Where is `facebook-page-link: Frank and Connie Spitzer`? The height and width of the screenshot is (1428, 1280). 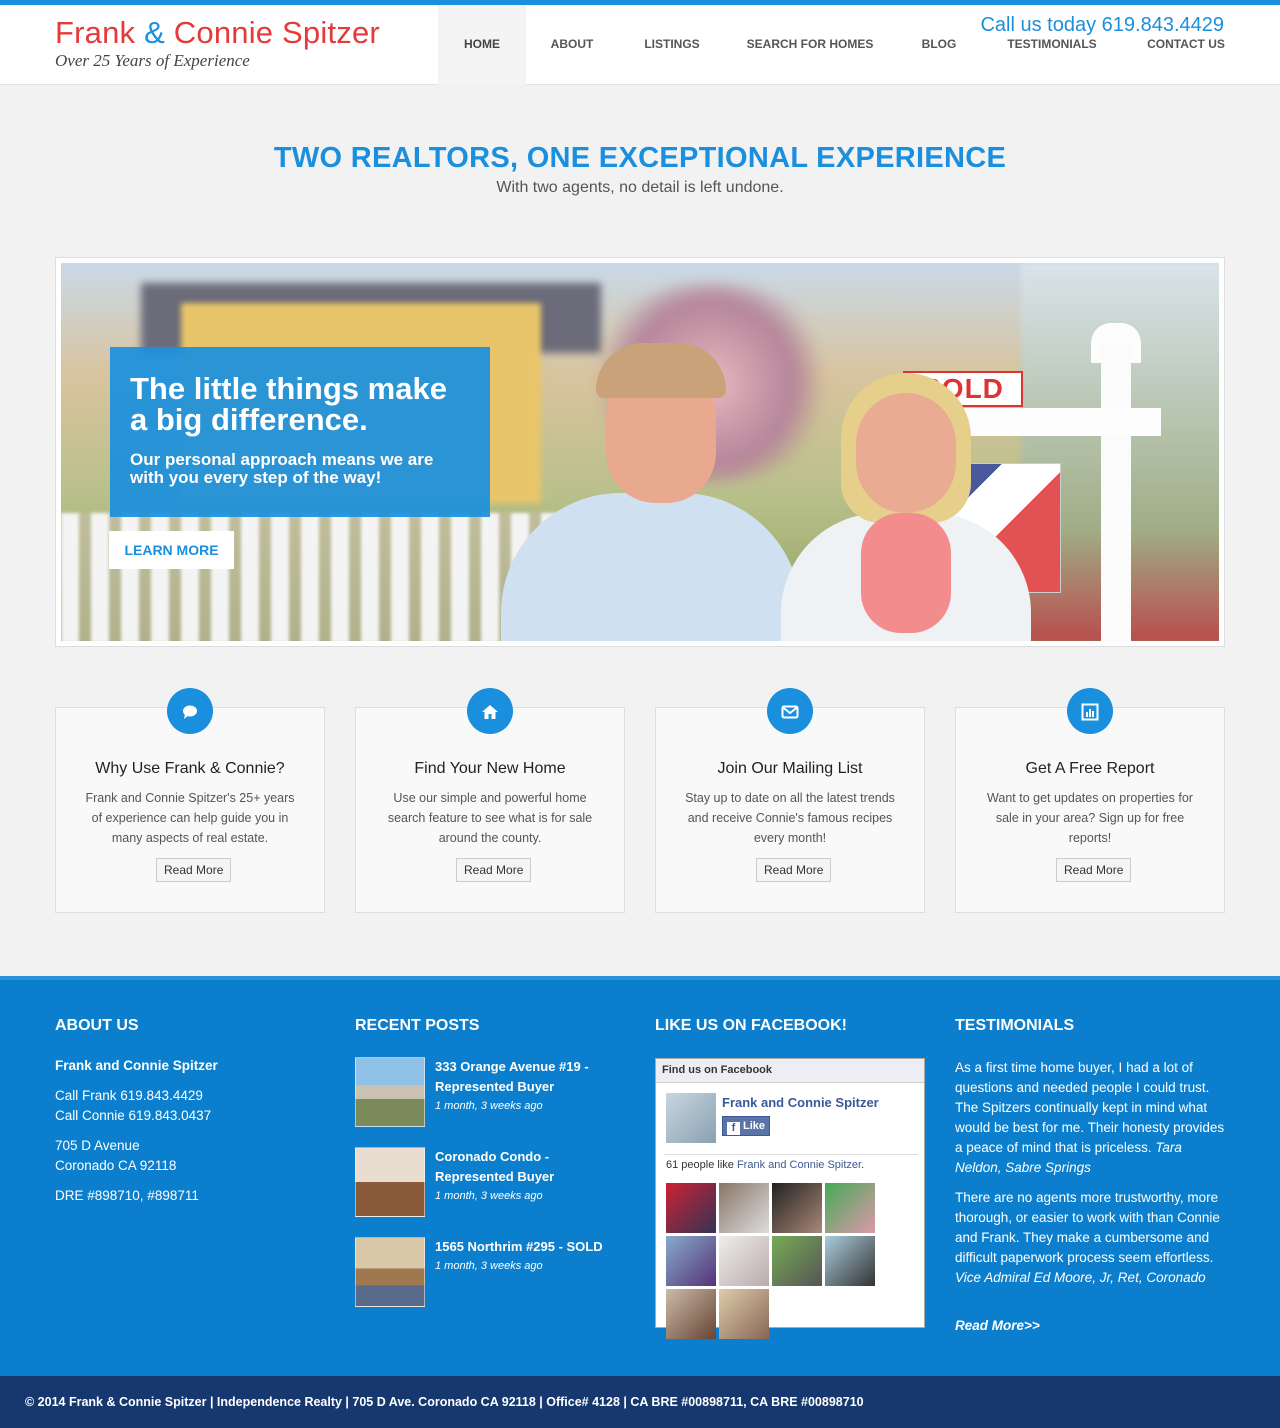 facebook-page-link: Frank and Connie Spitzer is located at coordinates (799, 1165).